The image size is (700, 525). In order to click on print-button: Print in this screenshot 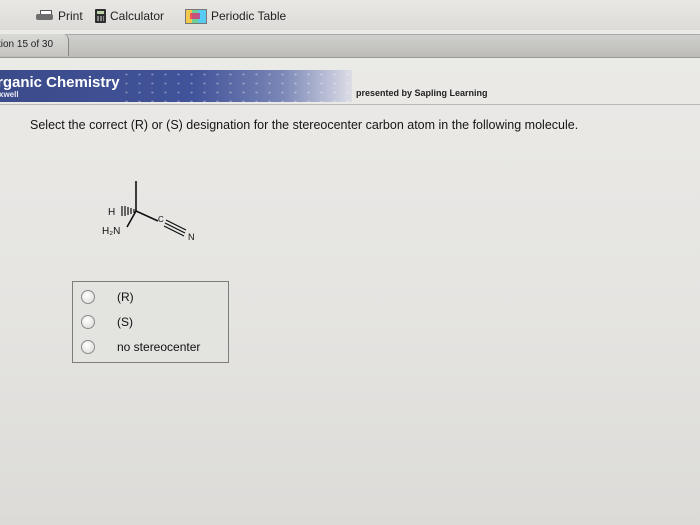, I will do `click(59, 16)`.